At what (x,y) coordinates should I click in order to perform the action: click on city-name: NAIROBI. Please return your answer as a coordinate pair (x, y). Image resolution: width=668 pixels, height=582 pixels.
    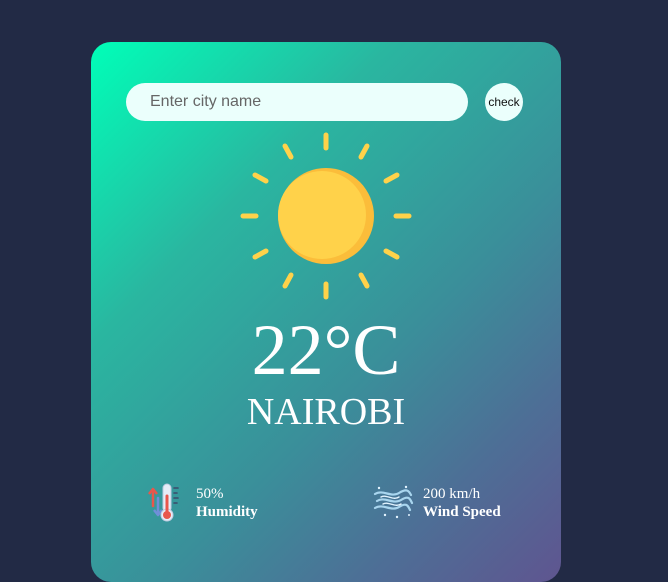
    Looking at the image, I should click on (326, 412).